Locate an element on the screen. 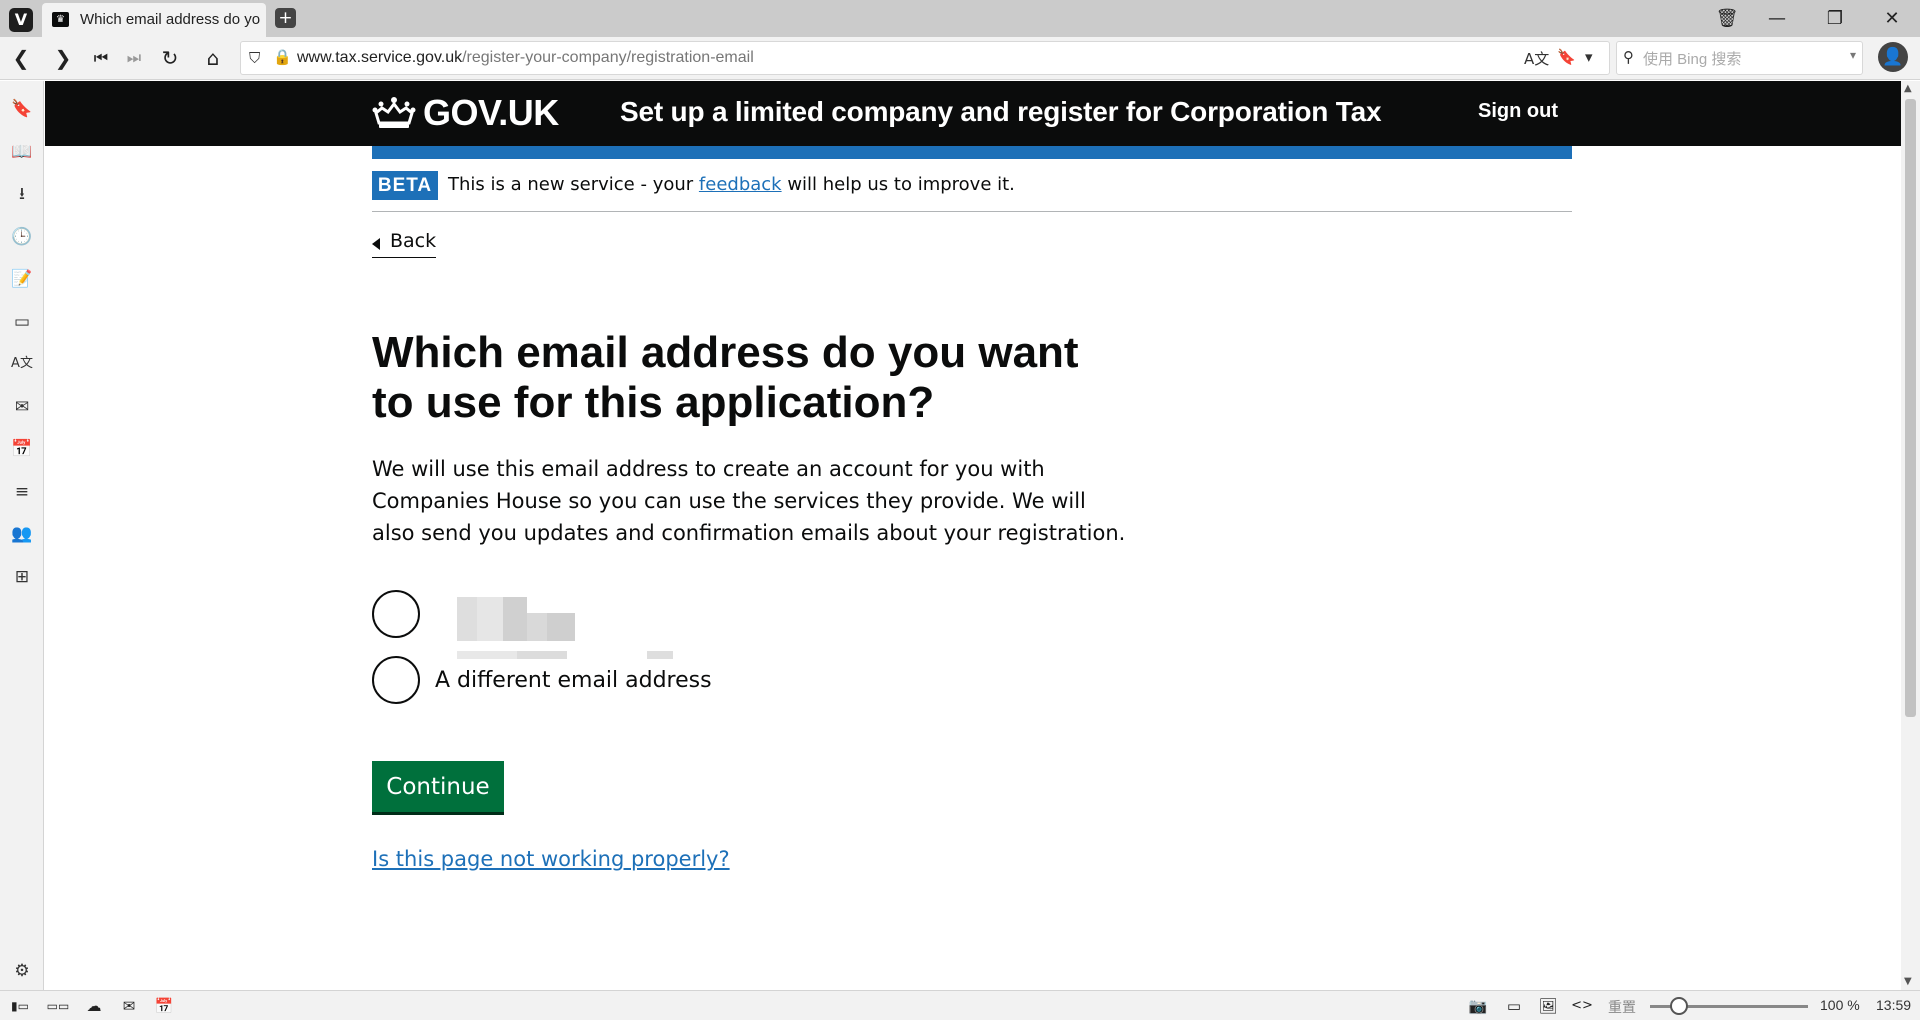 This screenshot has height=1020, width=1920. window-panel-icon: ▭ is located at coordinates (22, 322).